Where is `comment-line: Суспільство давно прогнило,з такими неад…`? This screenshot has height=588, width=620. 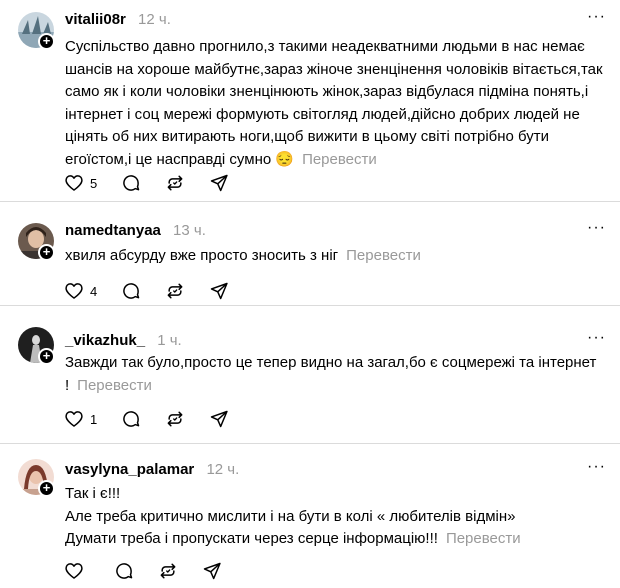
comment-line: Суспільство давно прогнило,з такими неад… is located at coordinates (325, 46).